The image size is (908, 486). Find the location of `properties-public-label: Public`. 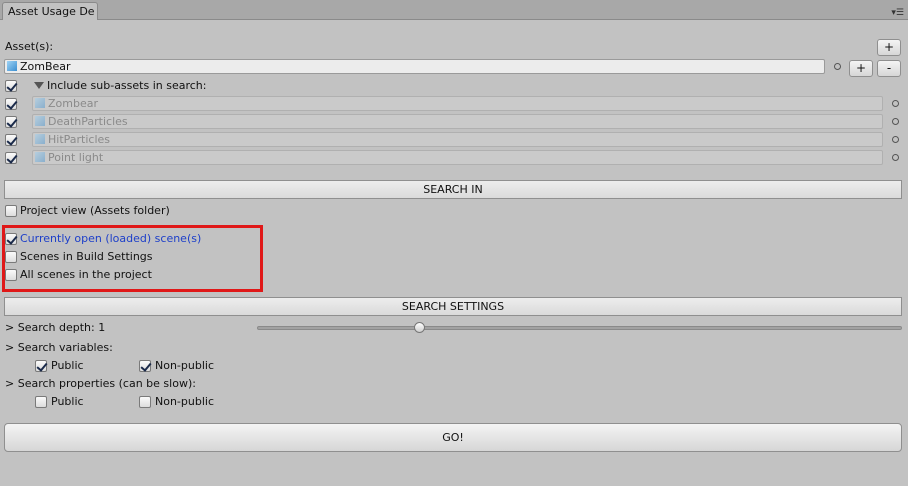

properties-public-label: Public is located at coordinates (67, 401).